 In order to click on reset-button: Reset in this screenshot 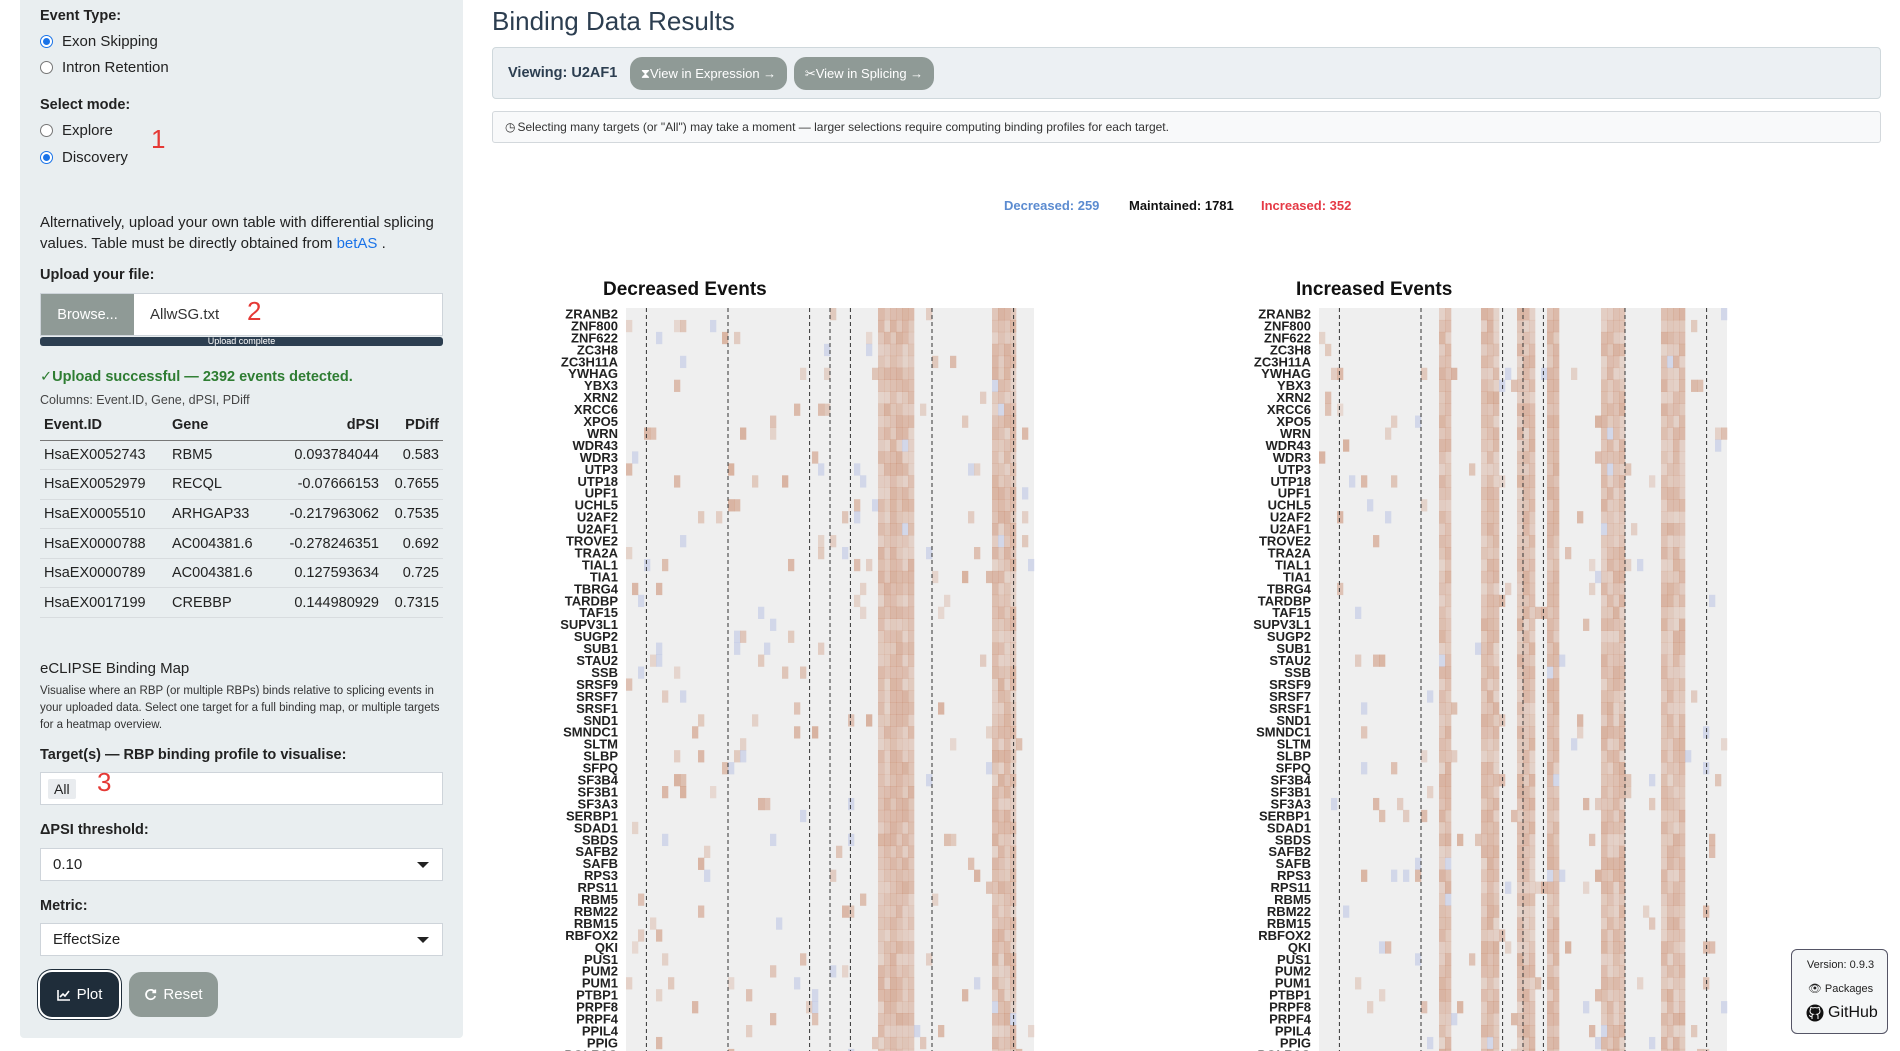, I will do `click(173, 994)`.